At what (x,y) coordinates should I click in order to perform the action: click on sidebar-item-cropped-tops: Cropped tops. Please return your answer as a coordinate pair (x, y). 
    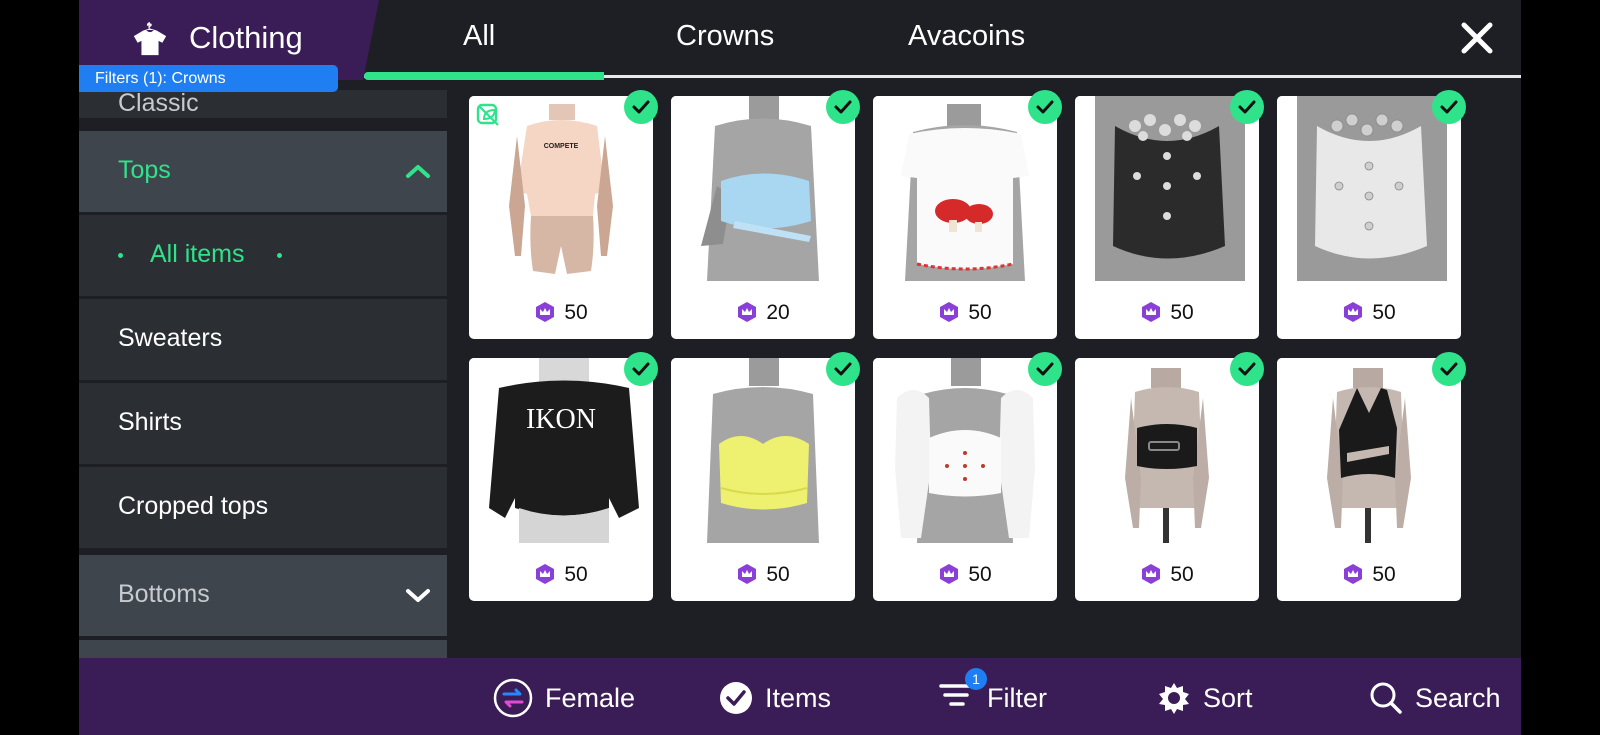
    Looking at the image, I should click on (263, 507).